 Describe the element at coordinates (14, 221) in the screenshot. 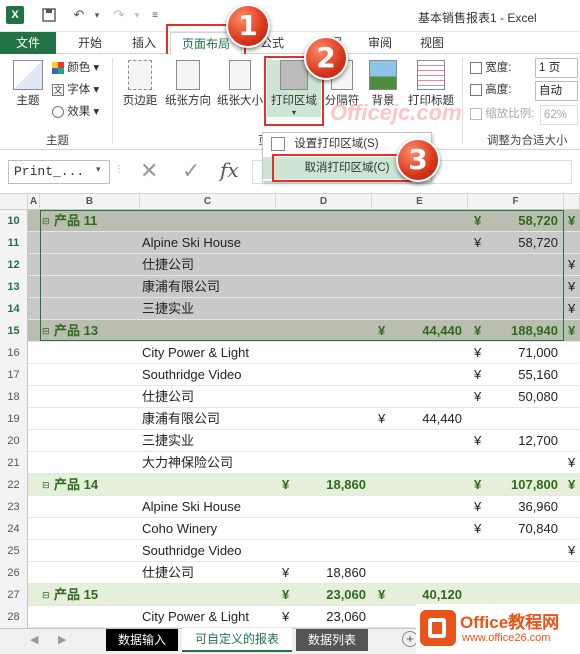

I see `row-header: 10` at that location.